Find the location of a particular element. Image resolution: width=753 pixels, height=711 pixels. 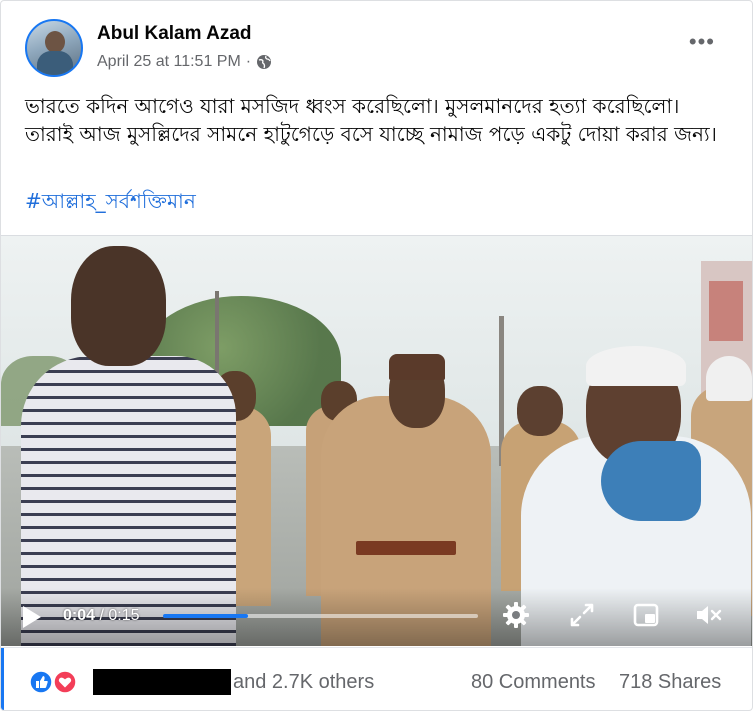

video-figure-plaid-shirt-head is located at coordinates (118, 306).